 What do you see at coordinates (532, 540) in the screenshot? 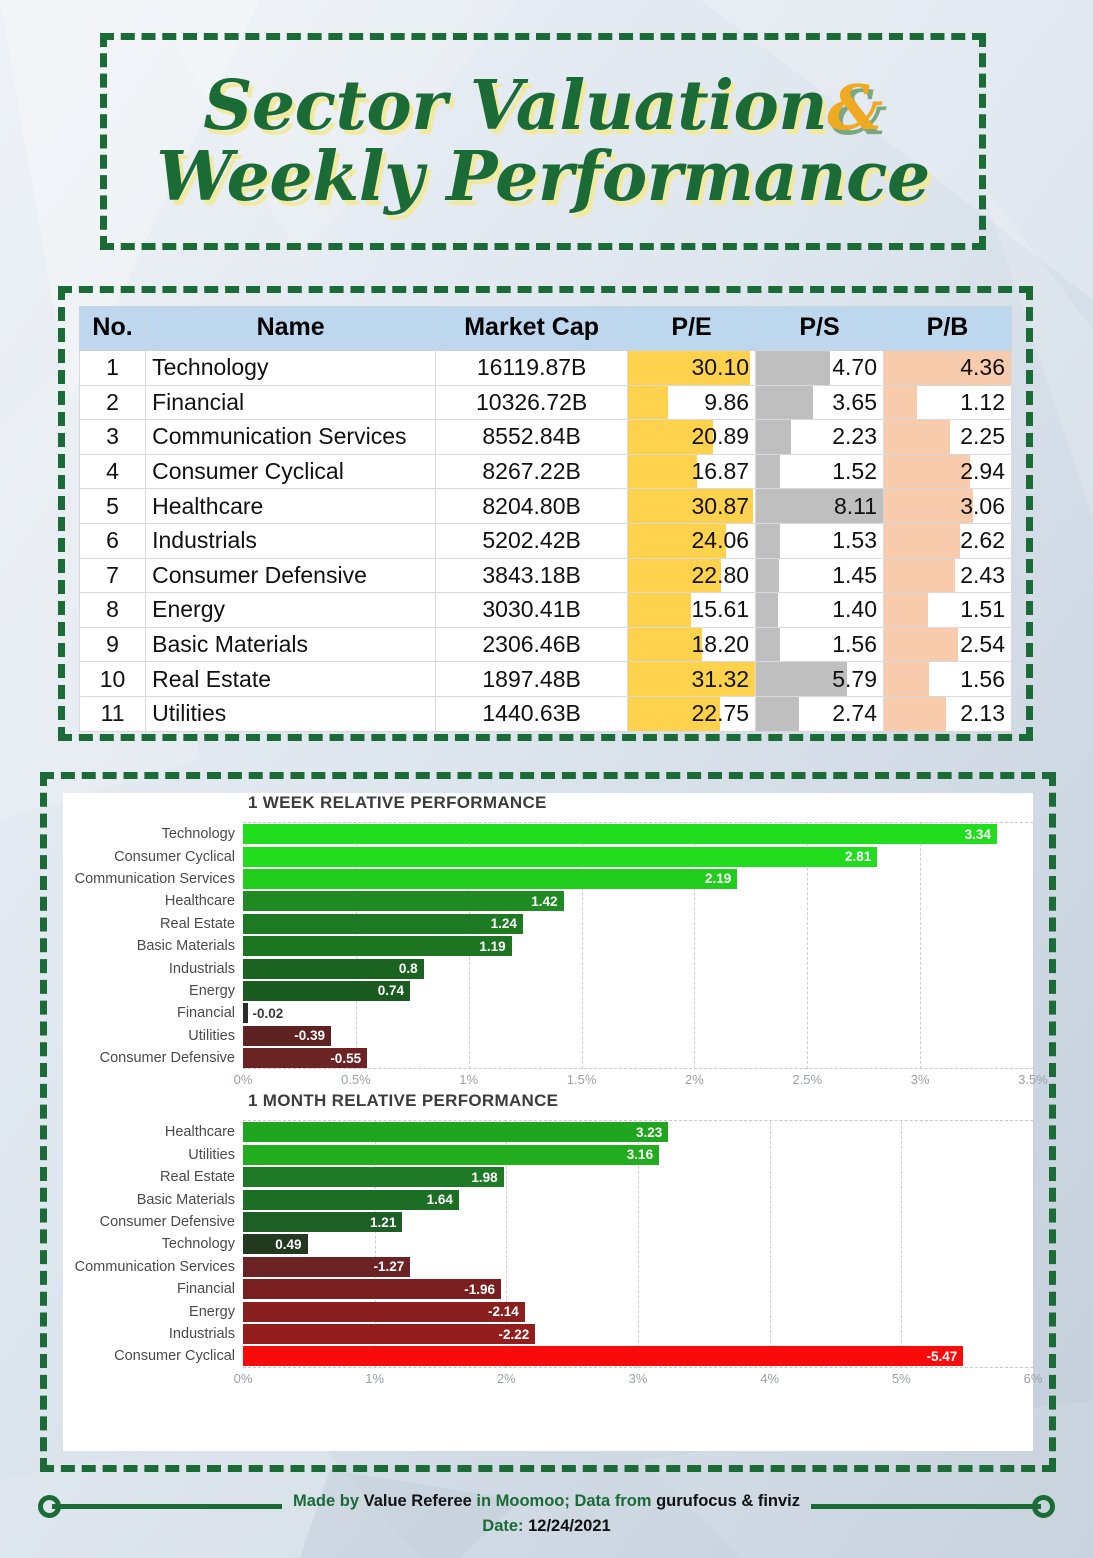
I see `cell-market-cap: 5202.42B` at bounding box center [532, 540].